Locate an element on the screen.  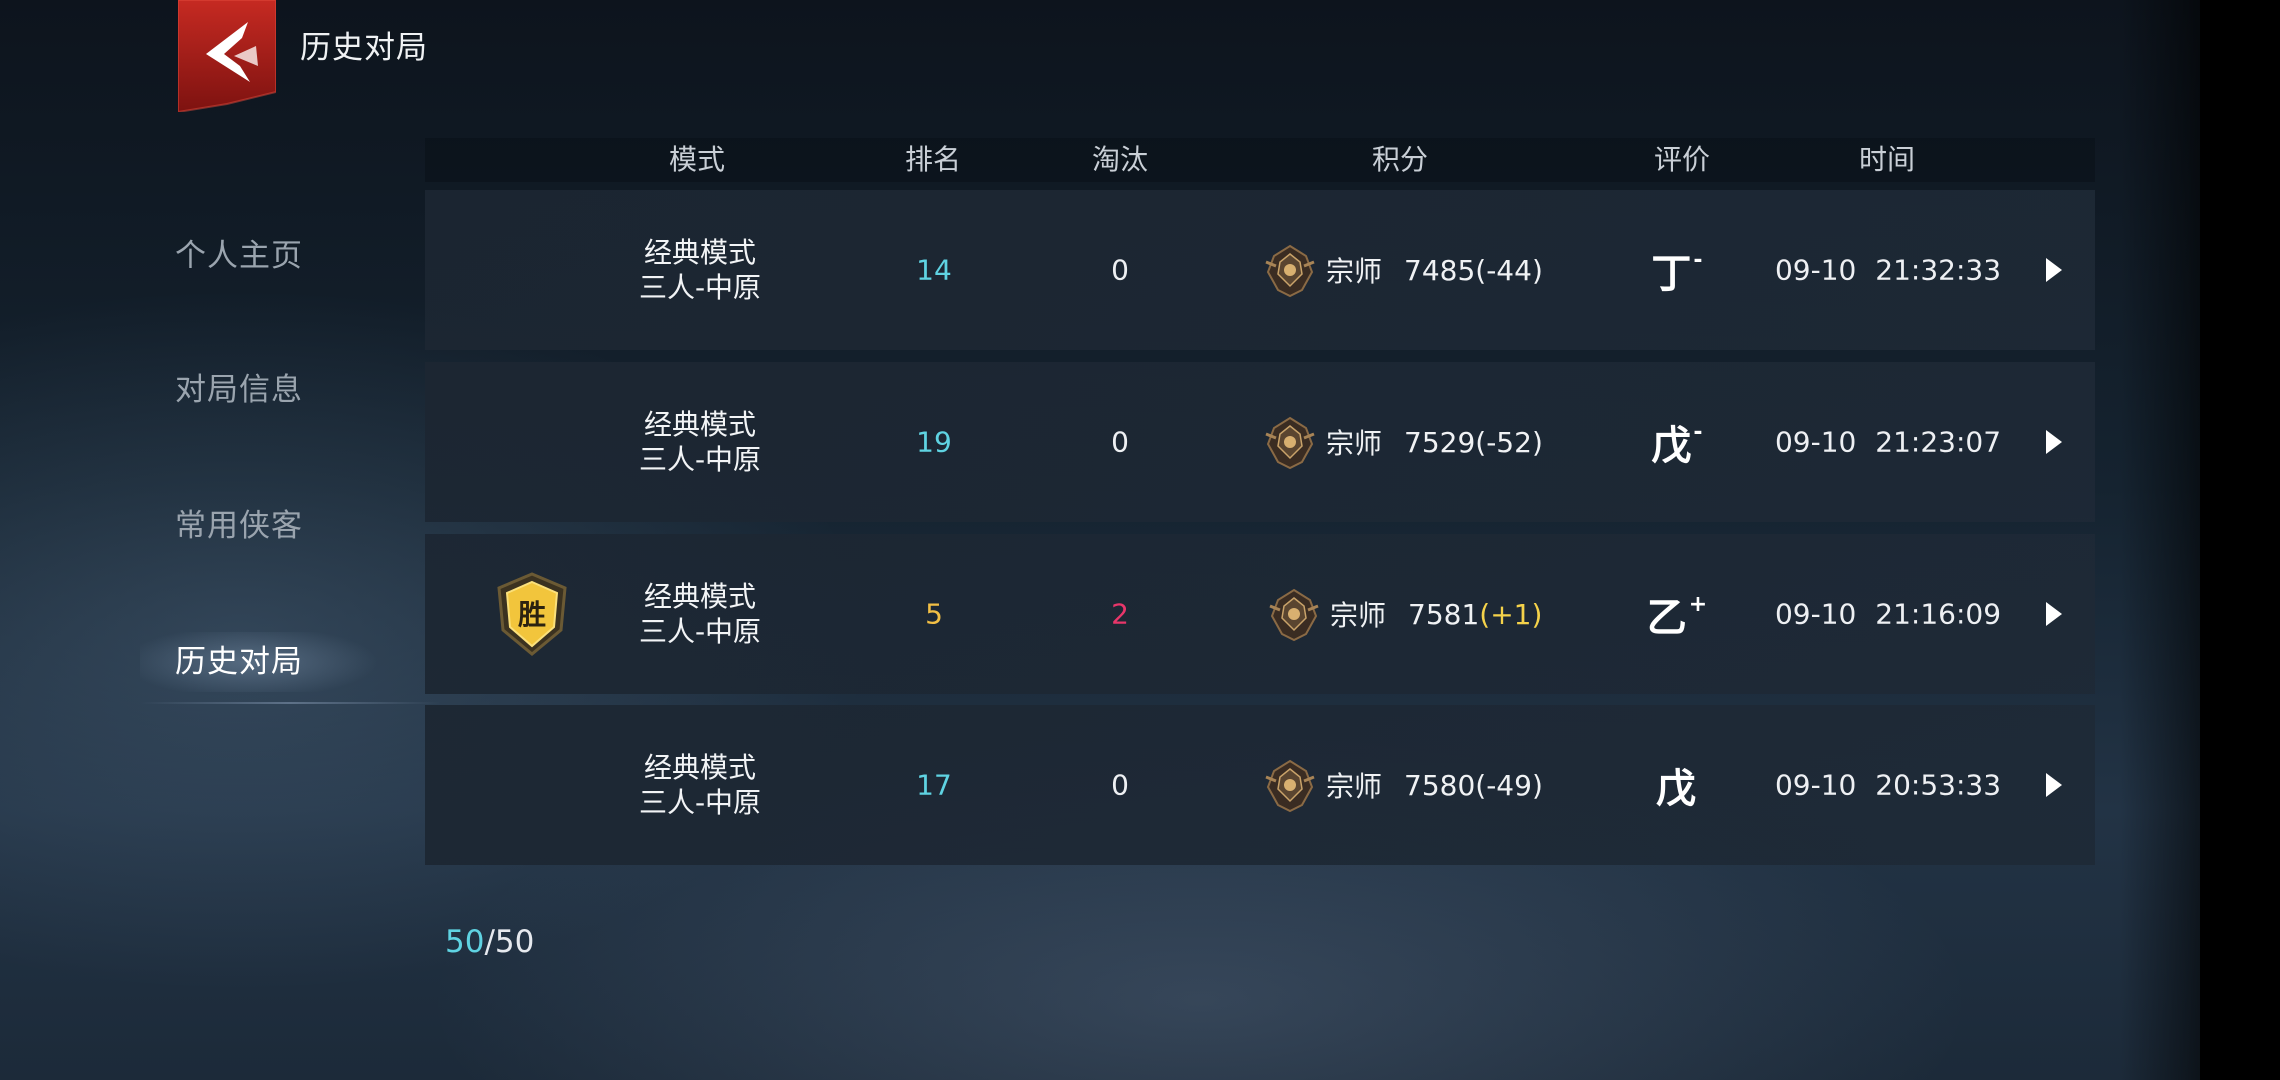
header-time: 时间 is located at coordinates (1887, 159).